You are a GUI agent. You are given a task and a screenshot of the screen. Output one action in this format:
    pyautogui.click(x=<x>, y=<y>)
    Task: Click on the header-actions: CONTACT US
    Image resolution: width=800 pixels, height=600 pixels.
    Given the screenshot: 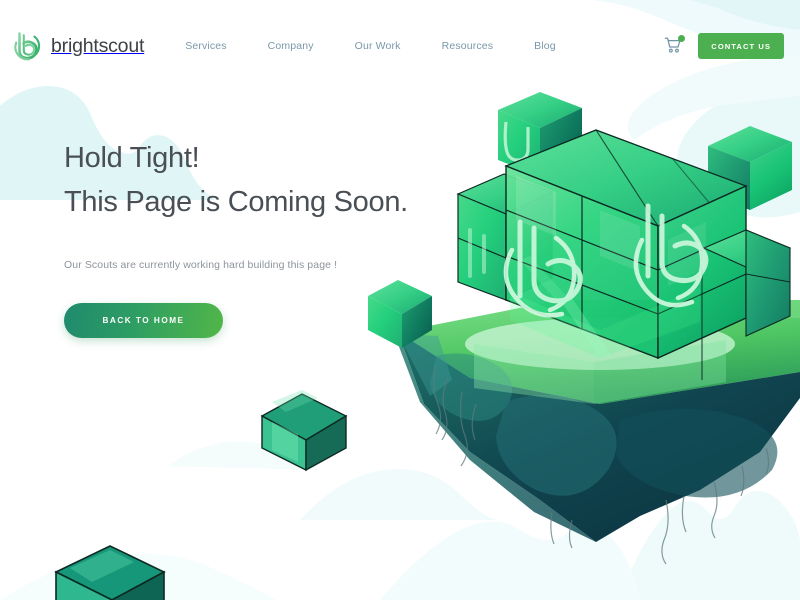 What is the action you would take?
    pyautogui.click(x=724, y=46)
    